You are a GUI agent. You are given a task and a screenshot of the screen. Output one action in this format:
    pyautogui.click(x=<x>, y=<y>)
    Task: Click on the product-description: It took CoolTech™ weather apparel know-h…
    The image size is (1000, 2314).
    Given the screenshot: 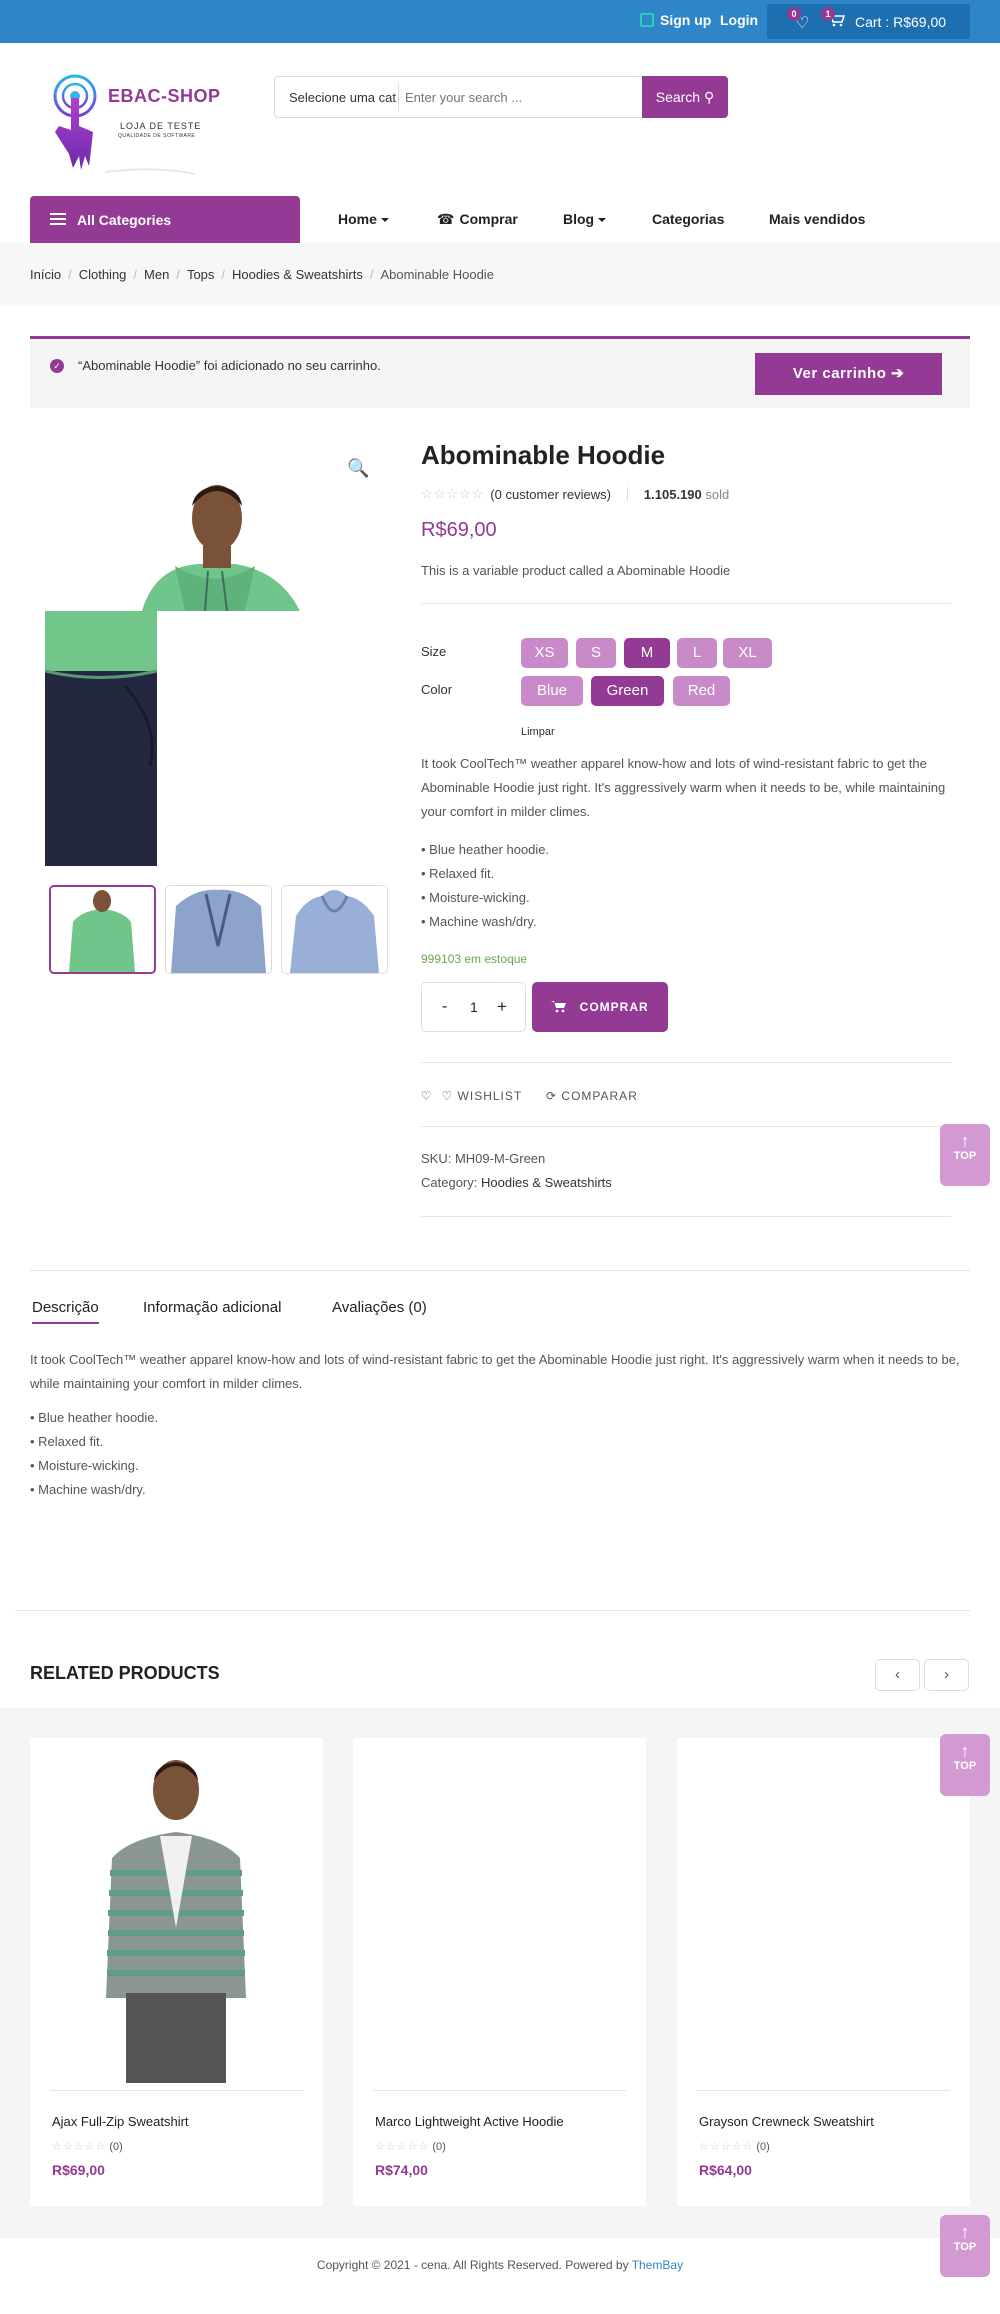 What is the action you would take?
    pyautogui.click(x=683, y=787)
    